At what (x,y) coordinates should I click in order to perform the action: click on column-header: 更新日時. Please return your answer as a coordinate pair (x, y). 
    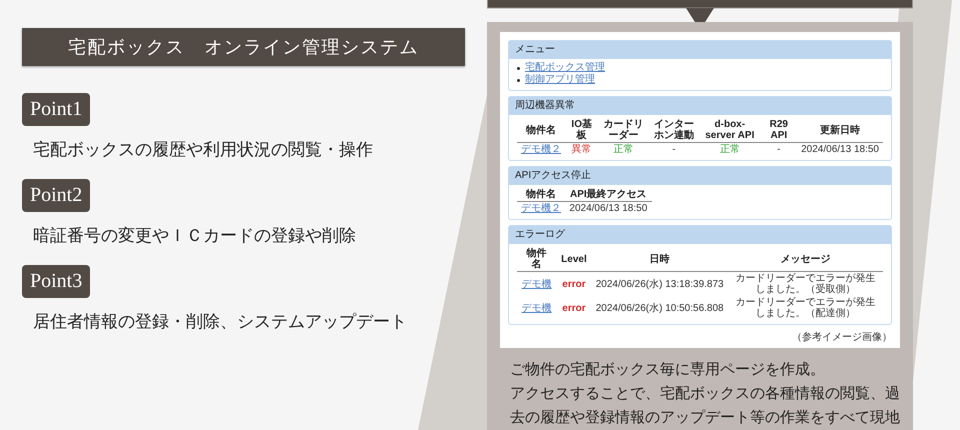
    Looking at the image, I should click on (840, 130).